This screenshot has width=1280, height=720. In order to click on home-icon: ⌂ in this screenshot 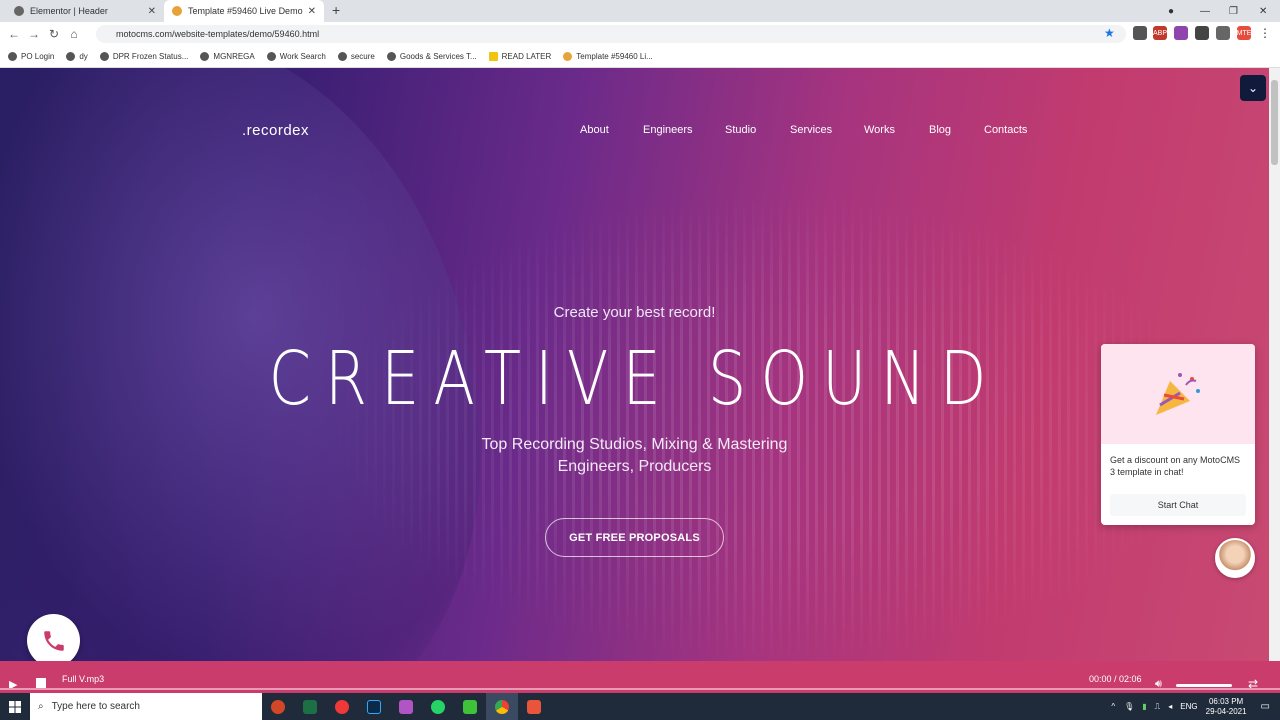, I will do `click(74, 34)`.